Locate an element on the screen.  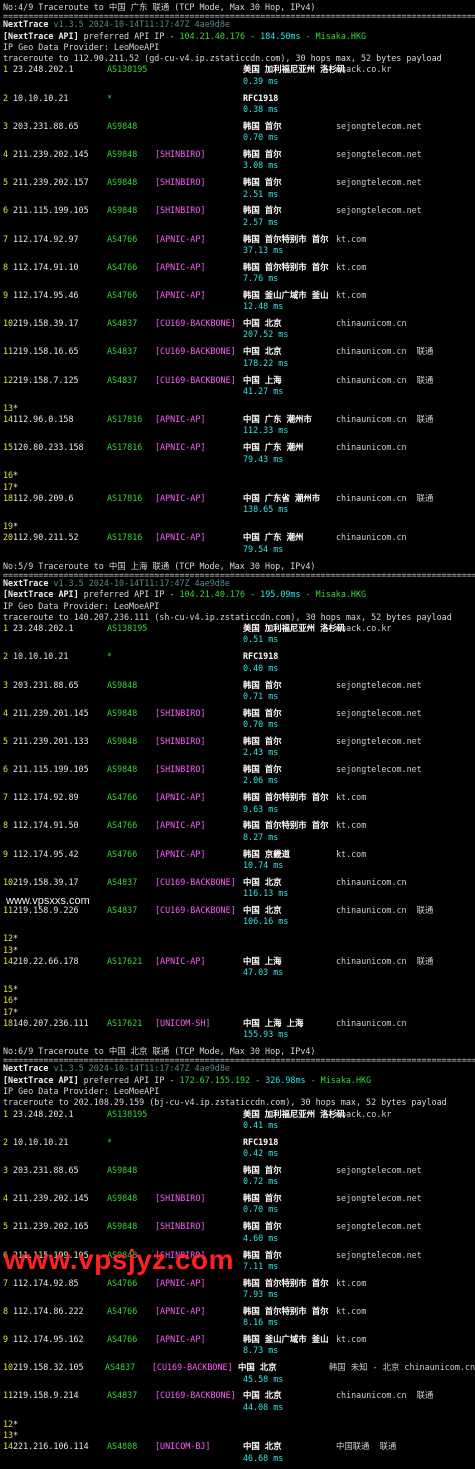
hop-number: 1 is located at coordinates (6, 628).